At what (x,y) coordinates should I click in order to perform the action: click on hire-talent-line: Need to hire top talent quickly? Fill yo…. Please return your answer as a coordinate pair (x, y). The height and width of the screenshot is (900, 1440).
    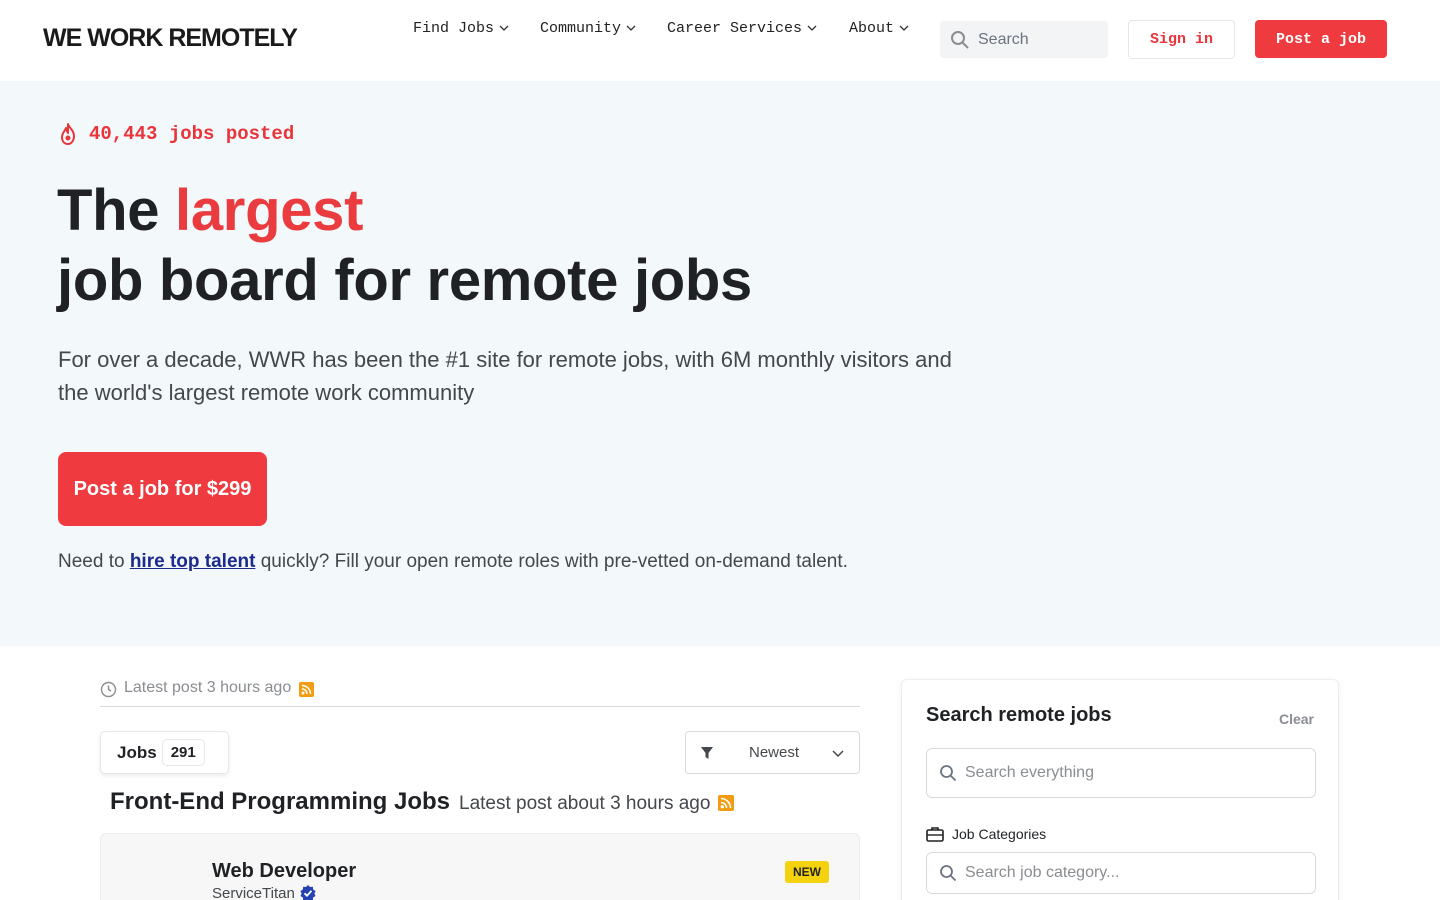
    Looking at the image, I should click on (453, 562).